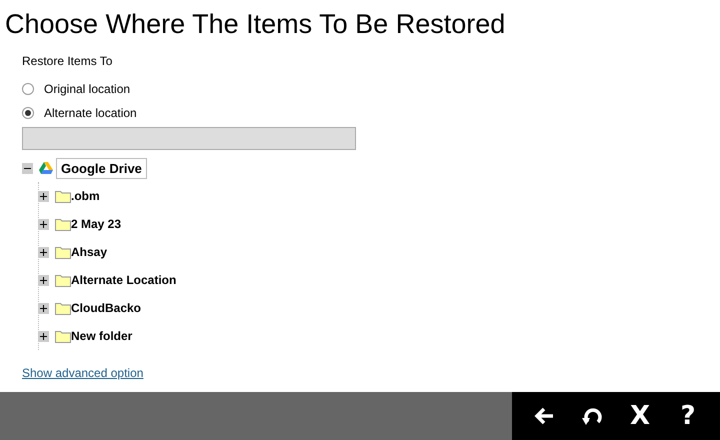  I want to click on folder-label: Ahsay, so click(89, 252).